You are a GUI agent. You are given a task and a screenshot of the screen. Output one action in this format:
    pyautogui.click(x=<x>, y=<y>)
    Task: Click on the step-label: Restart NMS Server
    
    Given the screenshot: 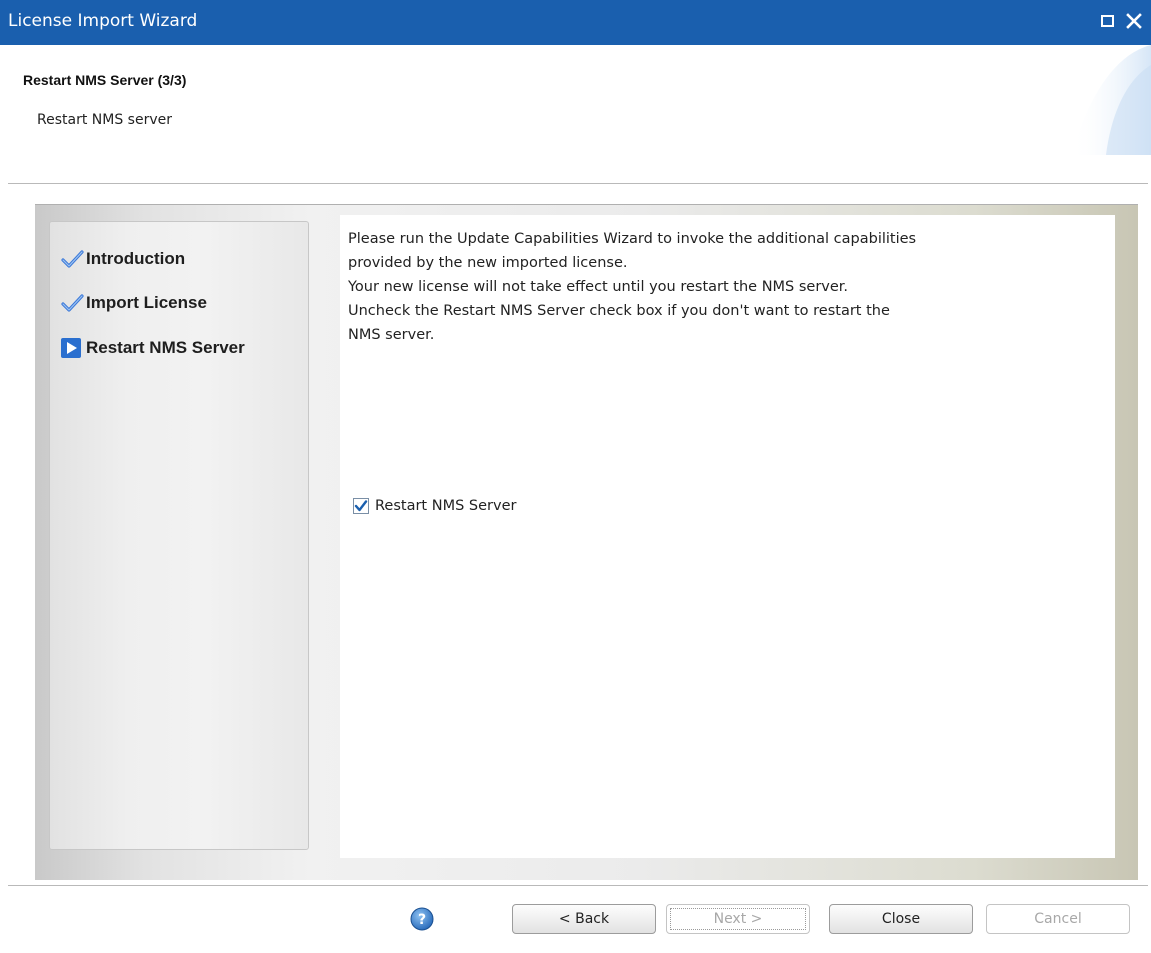 What is the action you would take?
    pyautogui.click(x=165, y=347)
    